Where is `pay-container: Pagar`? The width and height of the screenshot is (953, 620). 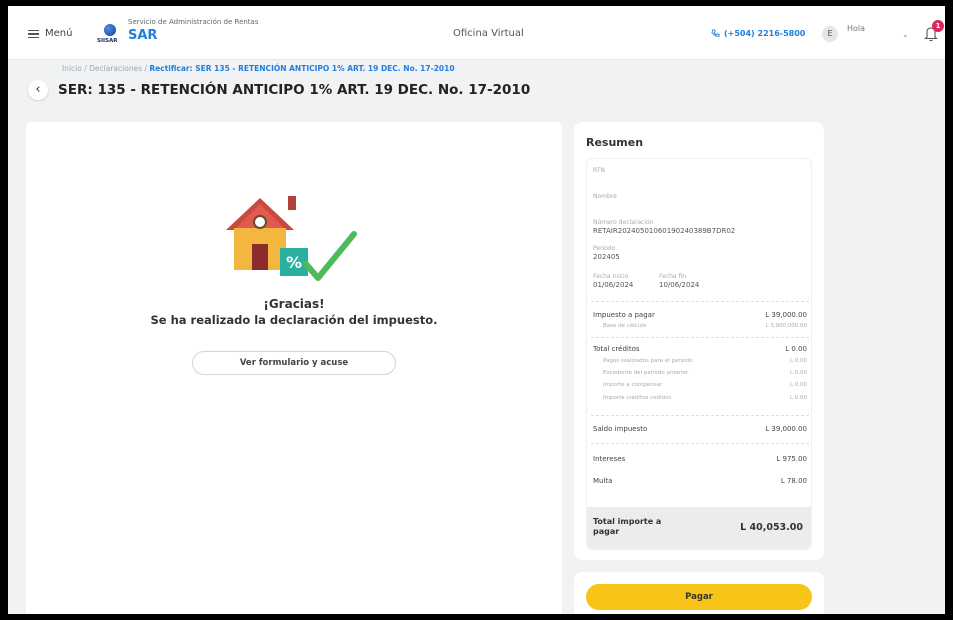
pay-container: Pagar is located at coordinates (699, 593).